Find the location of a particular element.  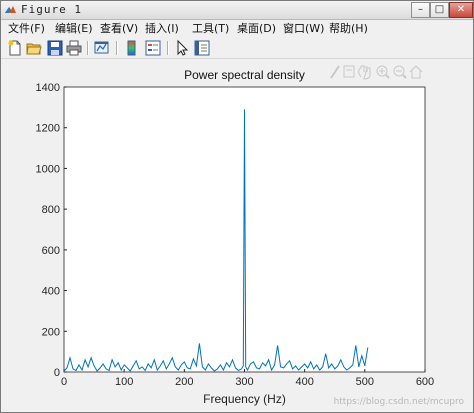

data-tips-icon is located at coordinates (349, 71).